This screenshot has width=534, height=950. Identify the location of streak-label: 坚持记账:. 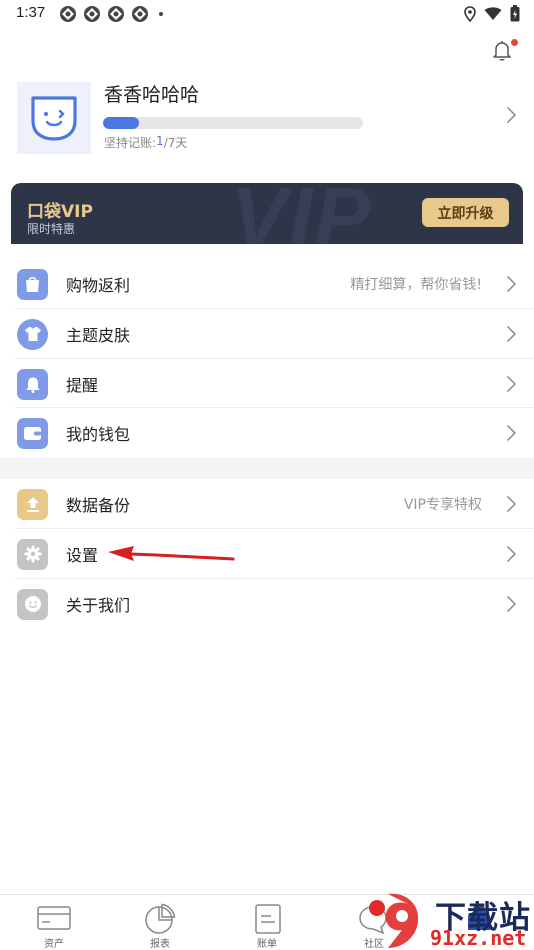
(130, 143).